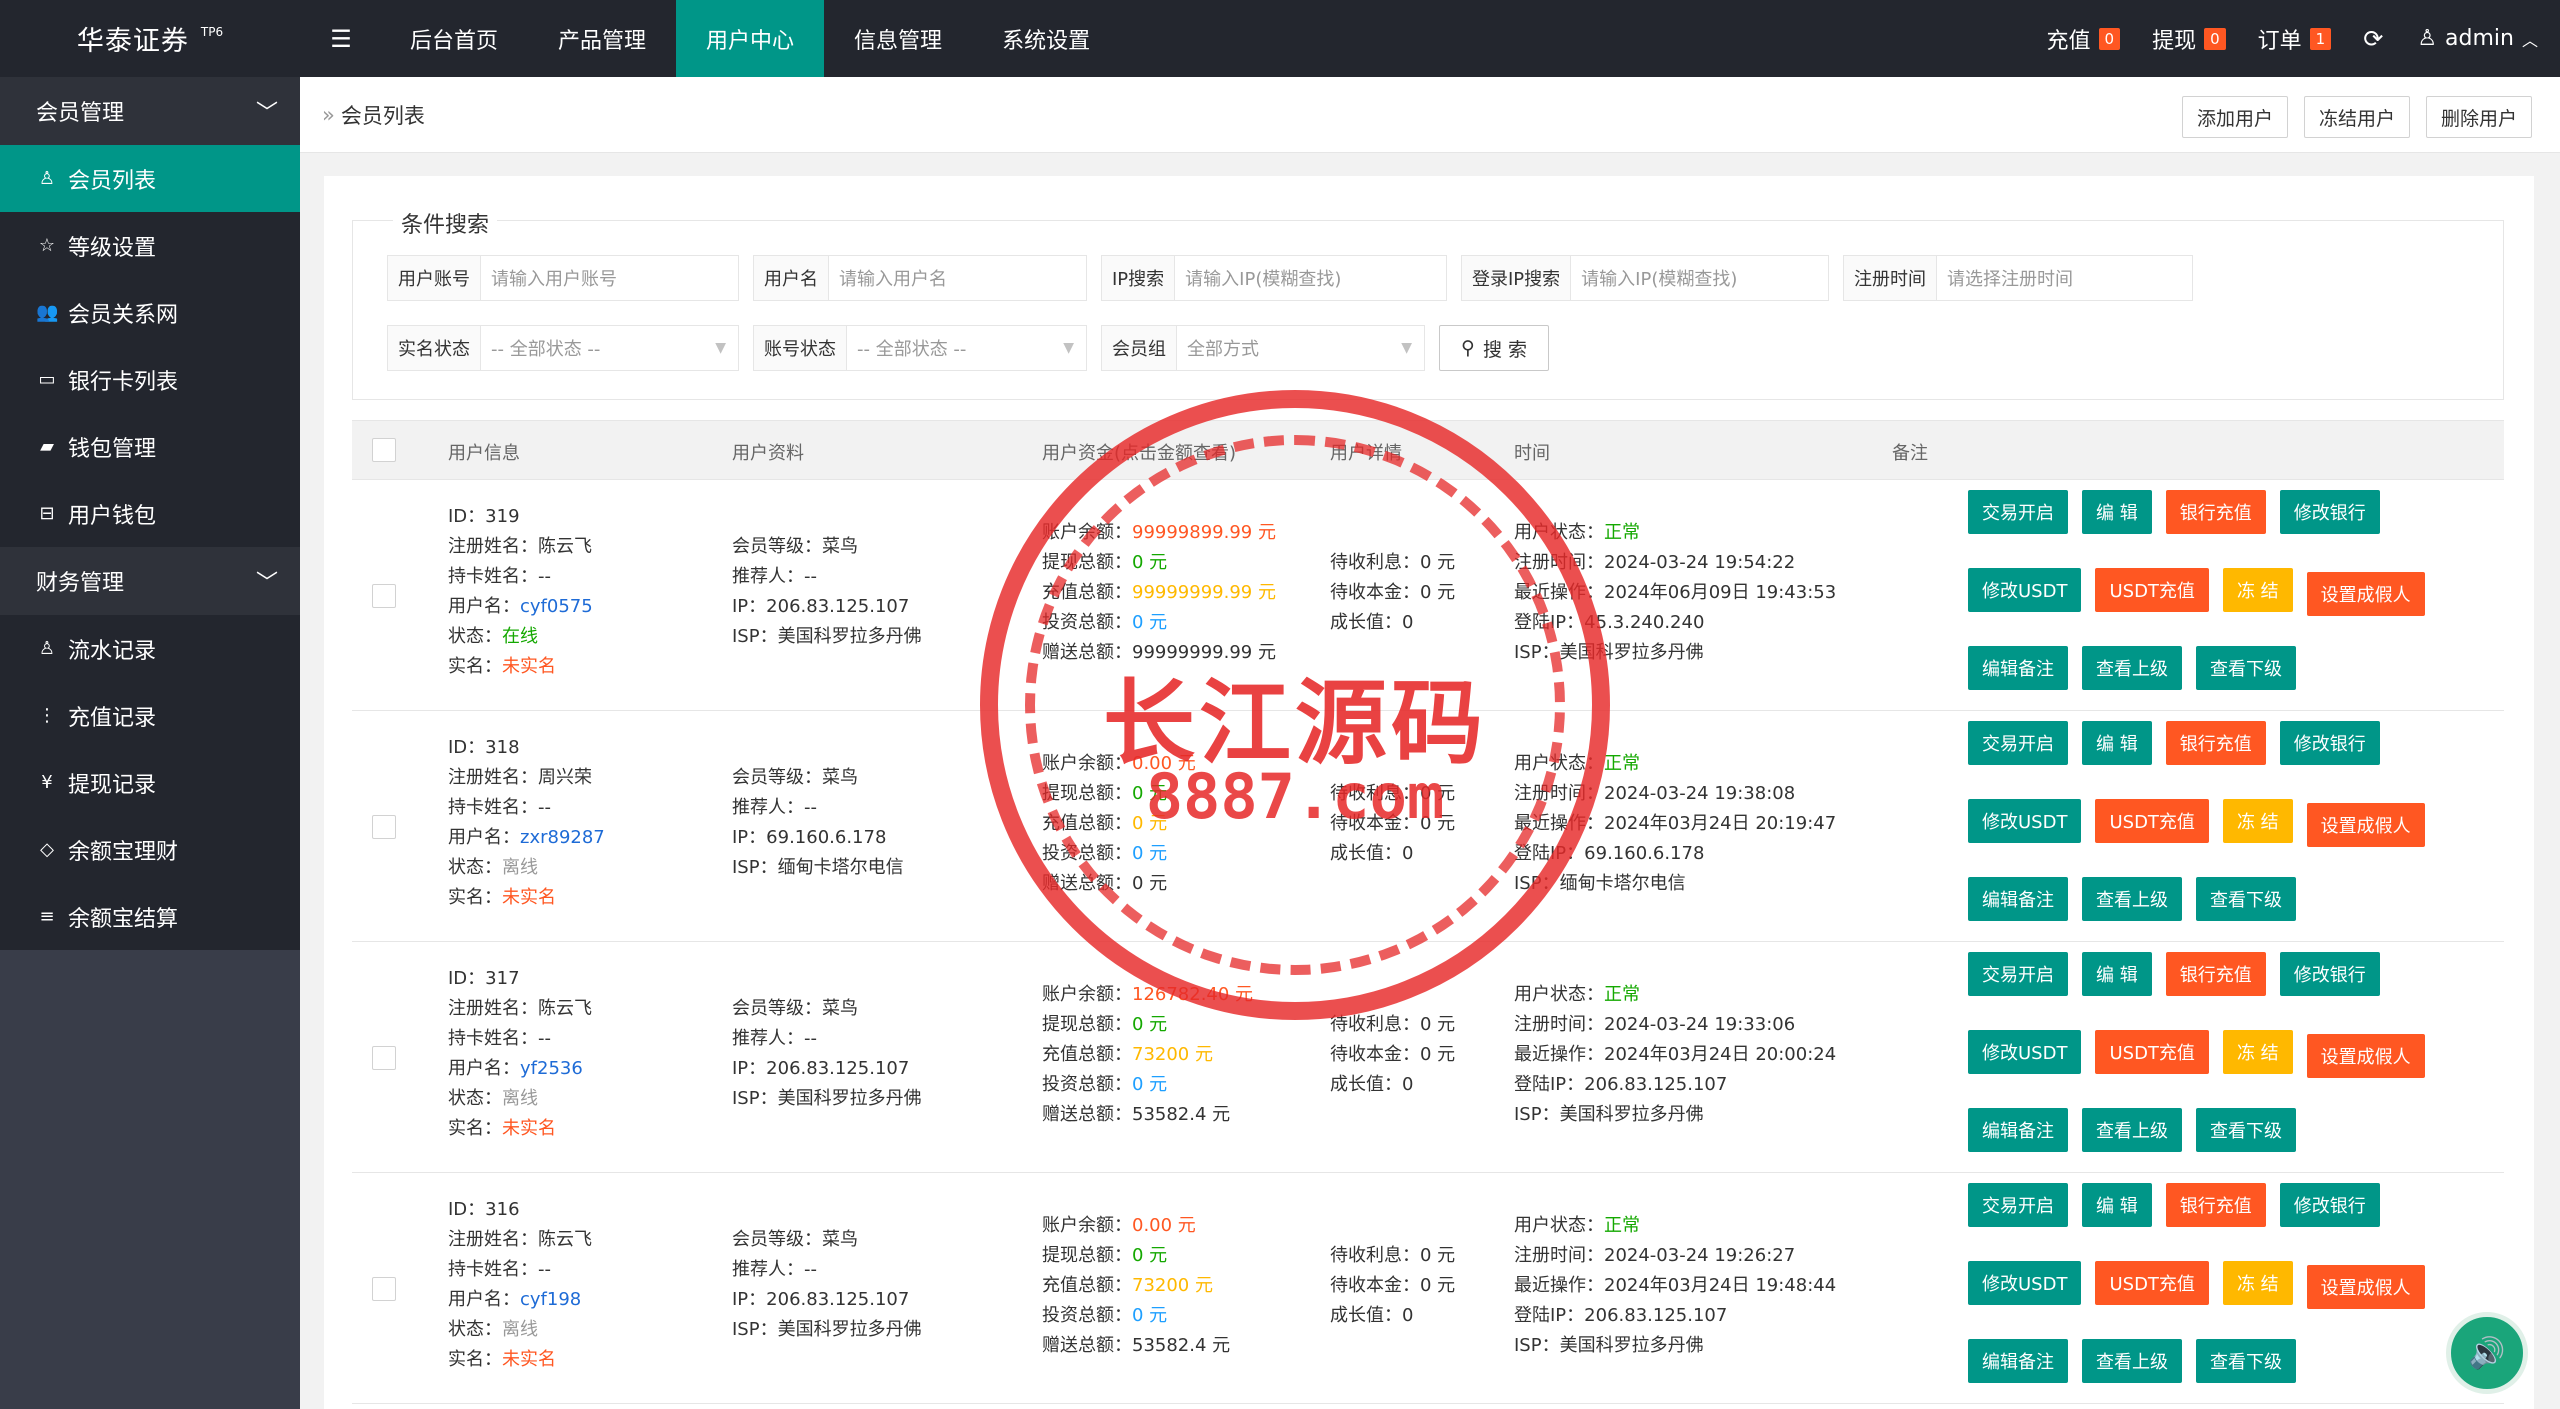 The image size is (2560, 1409). I want to click on balance-value: 126782.40 元, so click(1192, 994).